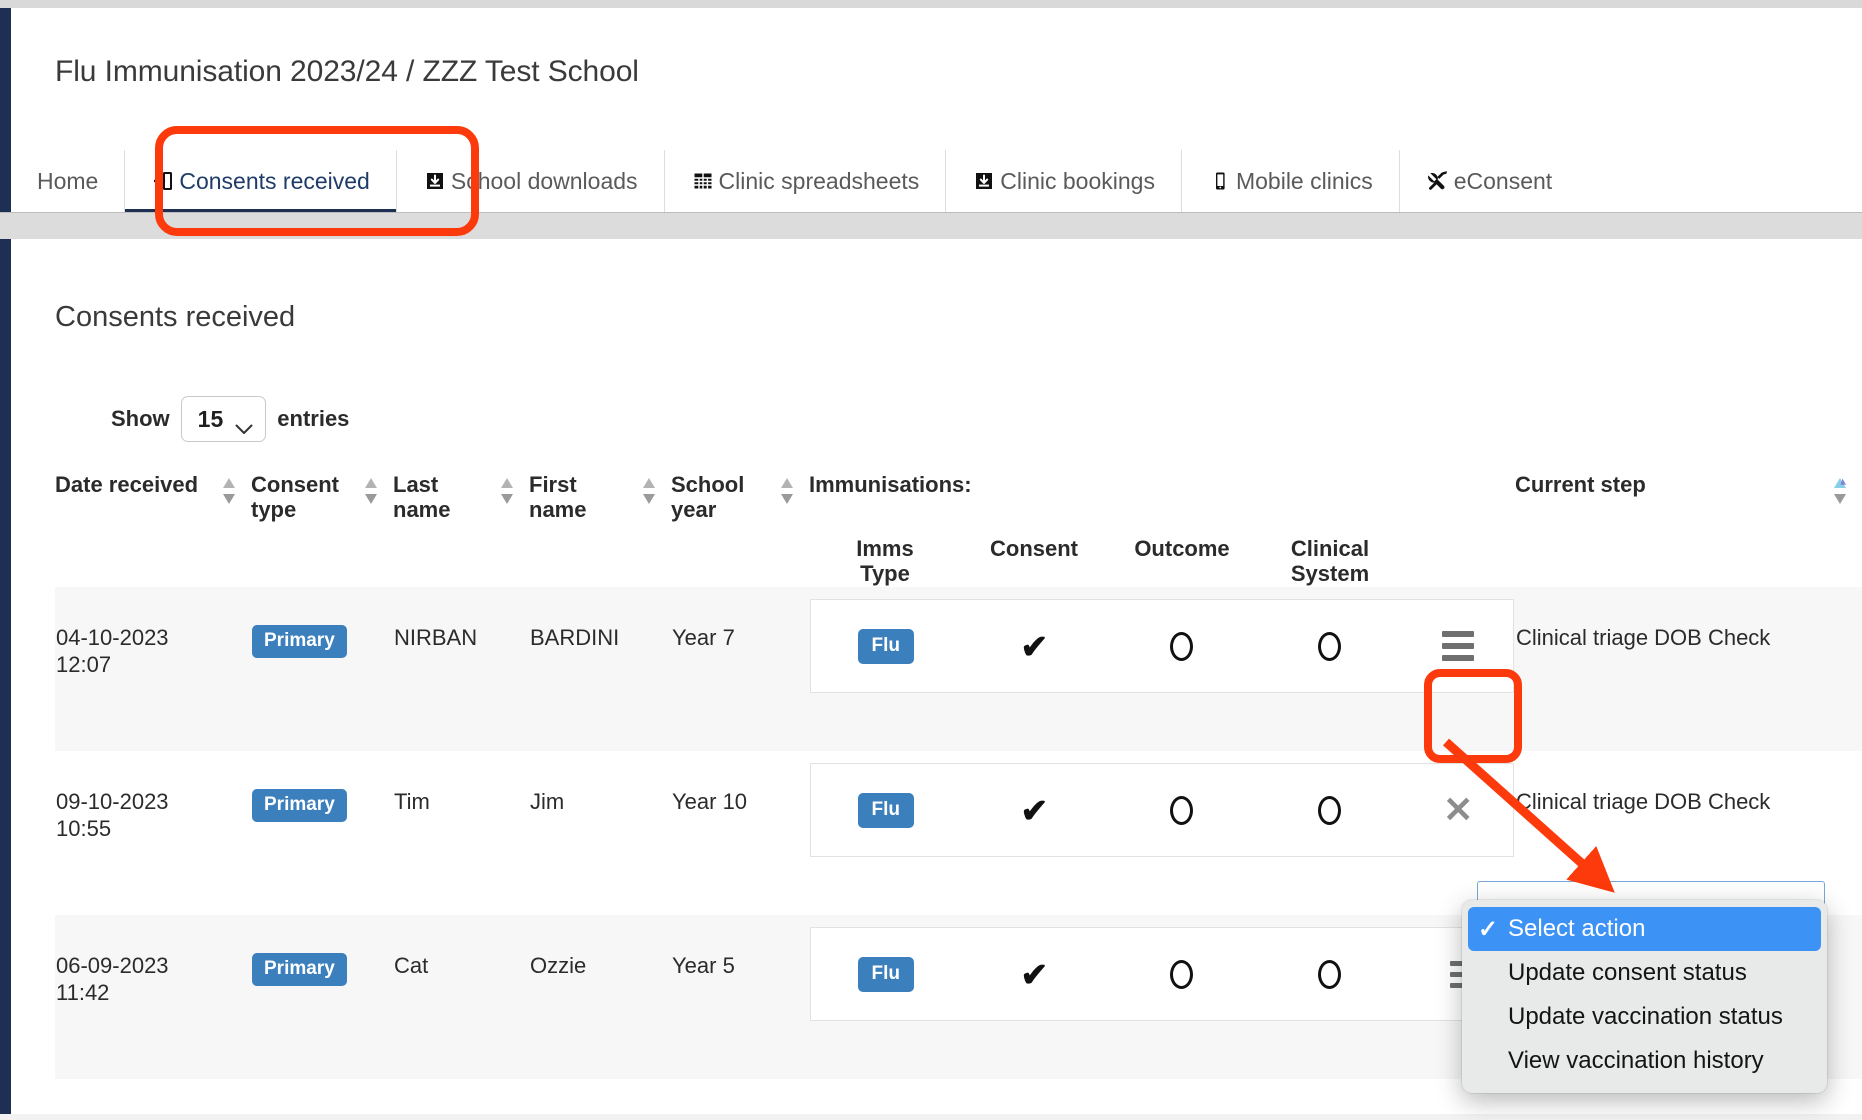 The width and height of the screenshot is (1862, 1120). I want to click on subheader-outcome: Outcome, so click(1182, 549).